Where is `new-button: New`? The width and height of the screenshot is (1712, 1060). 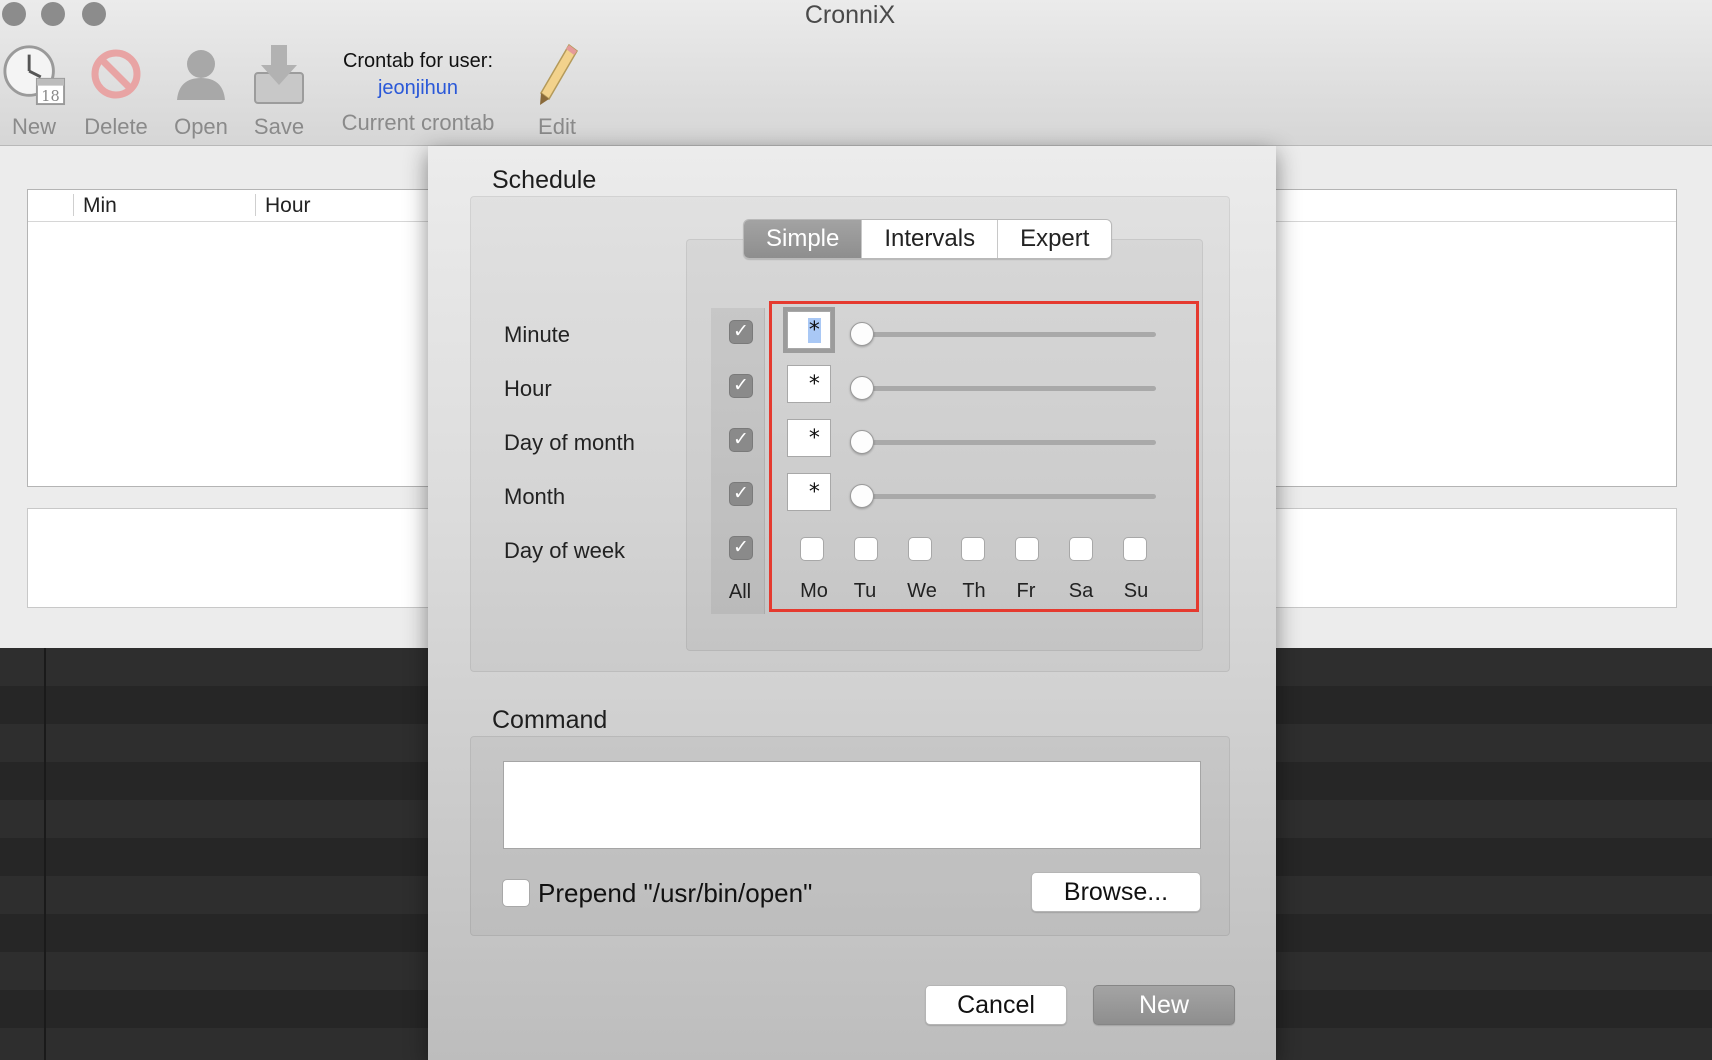 new-button: New is located at coordinates (1164, 1005).